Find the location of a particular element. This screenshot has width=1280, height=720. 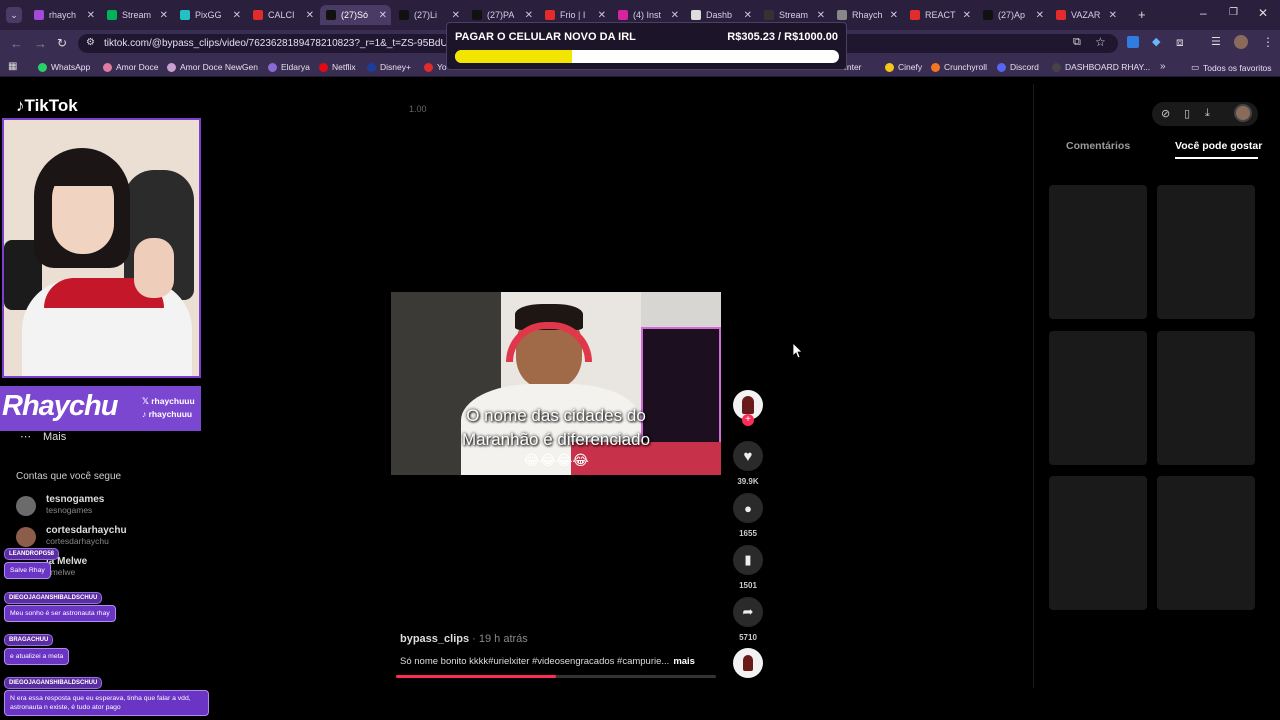

bookmark-item: Amor Doce is located at coordinates (131, 67).